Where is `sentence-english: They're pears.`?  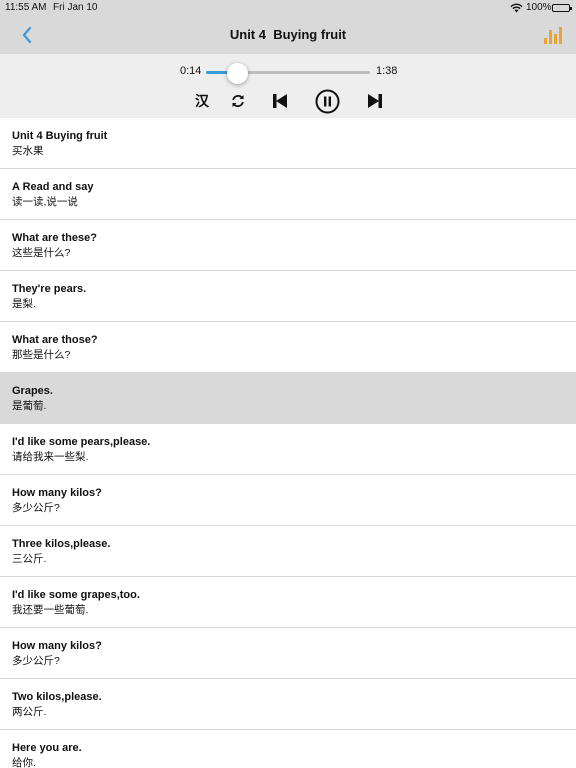
sentence-english: They're pears. is located at coordinates (49, 289).